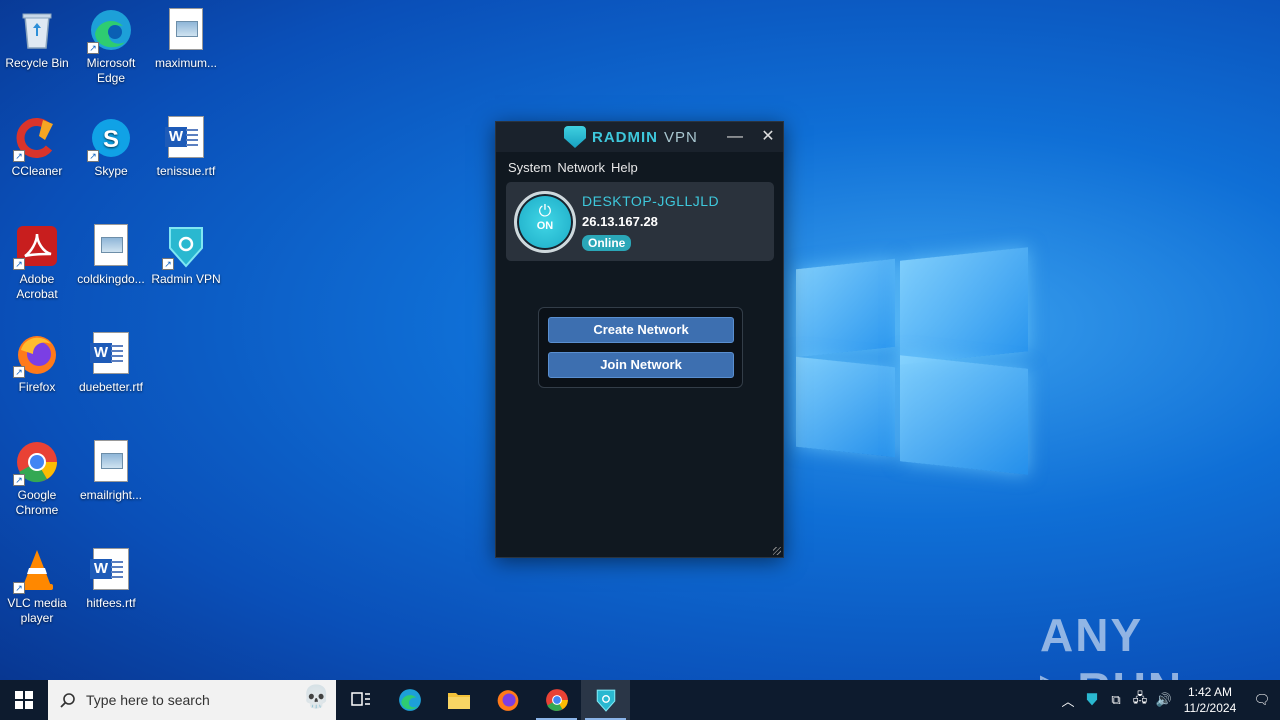  I want to click on clock-time: 1:42 AM, so click(1210, 692).